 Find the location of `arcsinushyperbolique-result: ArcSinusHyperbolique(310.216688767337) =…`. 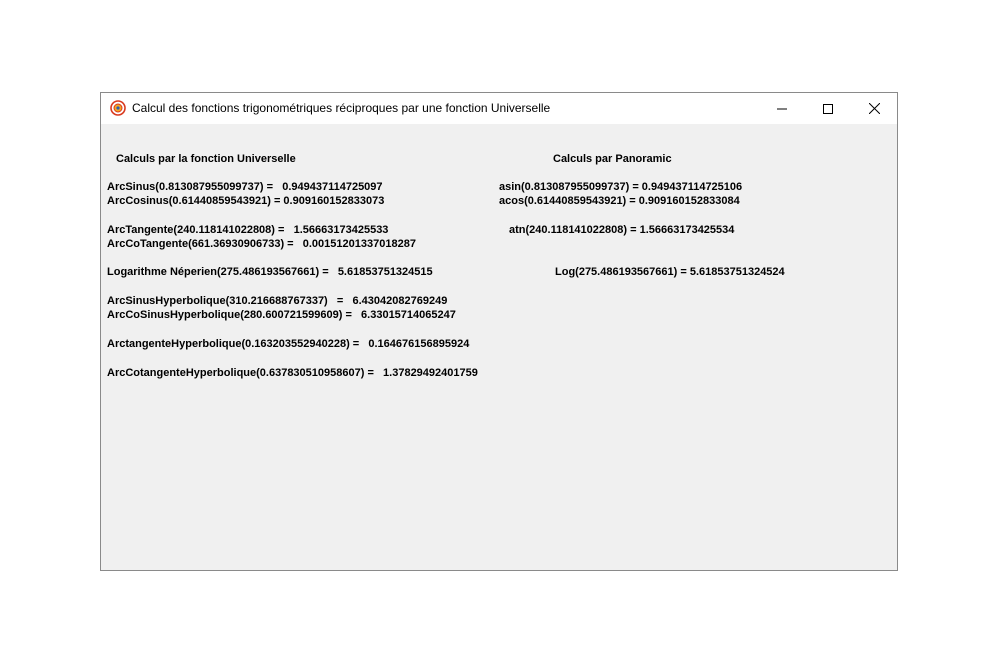

arcsinushyperbolique-result: ArcSinusHyperbolique(310.216688767337) =… is located at coordinates (277, 301).